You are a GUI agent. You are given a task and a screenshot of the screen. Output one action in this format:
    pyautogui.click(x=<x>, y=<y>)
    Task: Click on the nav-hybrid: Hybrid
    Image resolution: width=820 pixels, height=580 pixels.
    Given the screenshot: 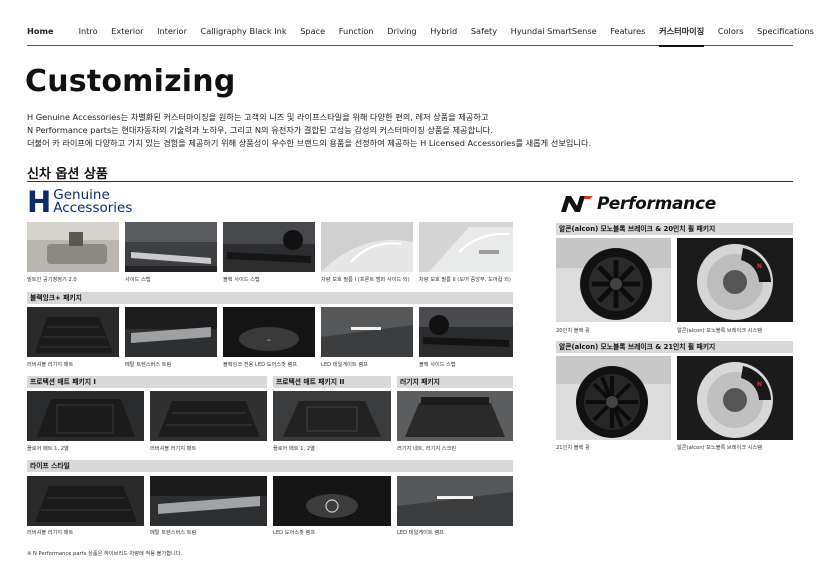 What is the action you would take?
    pyautogui.click(x=443, y=35)
    